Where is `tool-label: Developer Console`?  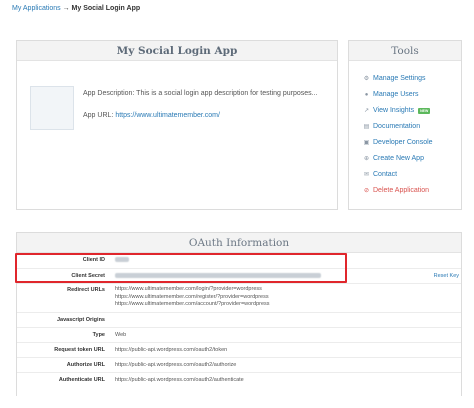
tool-label: Developer Console is located at coordinates (403, 142).